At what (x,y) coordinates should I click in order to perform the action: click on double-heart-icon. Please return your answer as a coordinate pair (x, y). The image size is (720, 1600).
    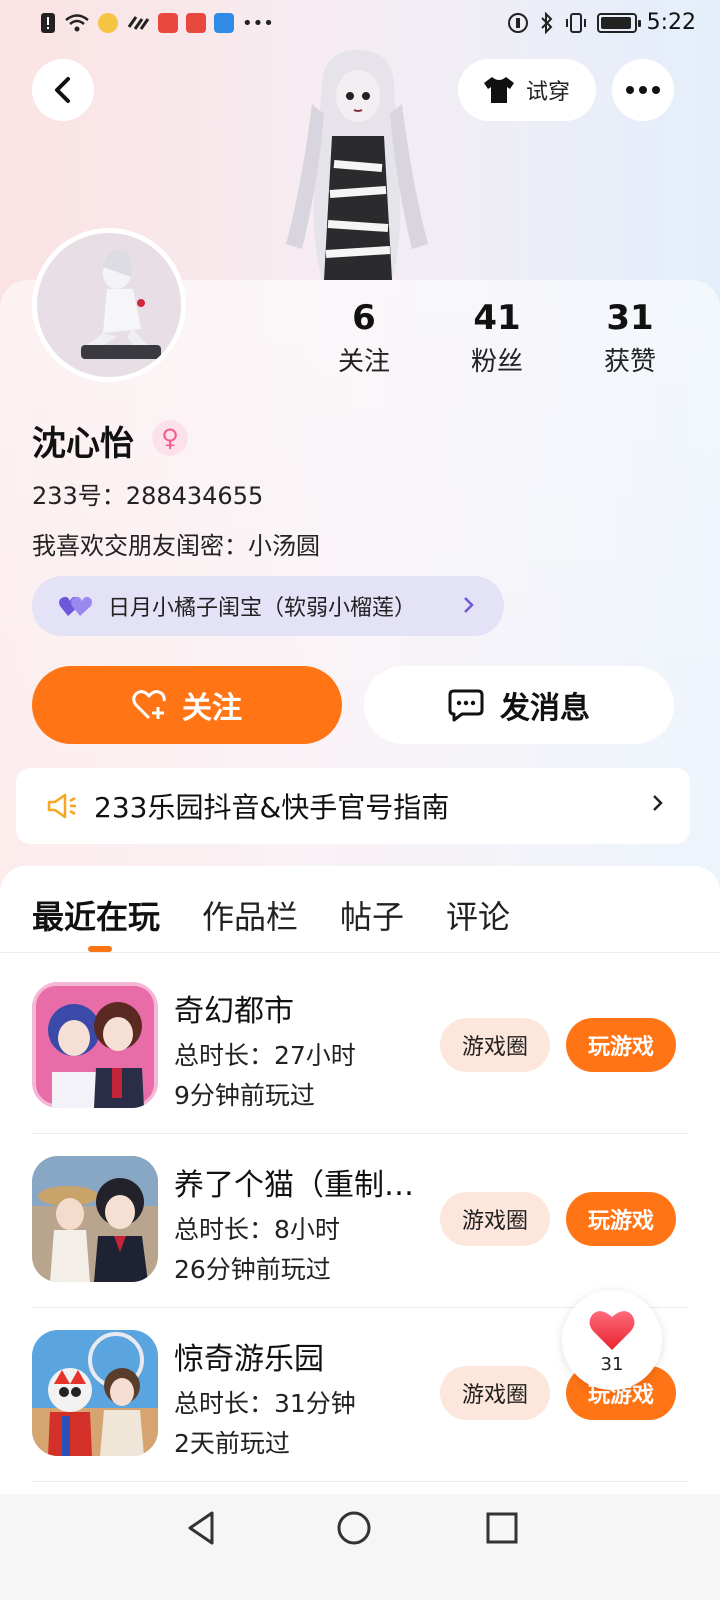
    Looking at the image, I should click on (75, 606).